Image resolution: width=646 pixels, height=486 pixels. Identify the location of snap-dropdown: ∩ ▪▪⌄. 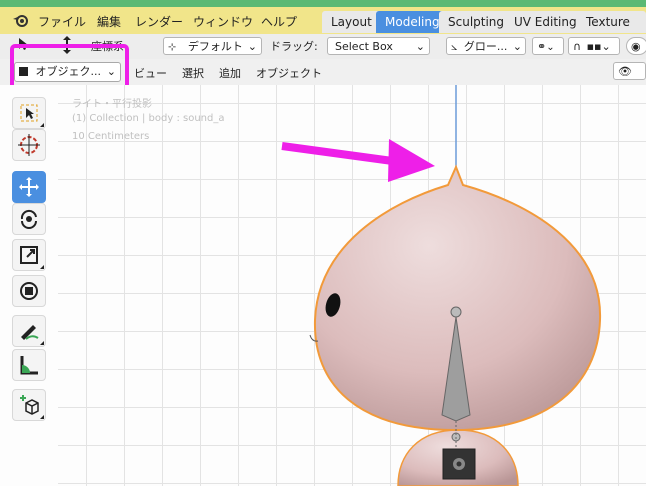
(594, 46).